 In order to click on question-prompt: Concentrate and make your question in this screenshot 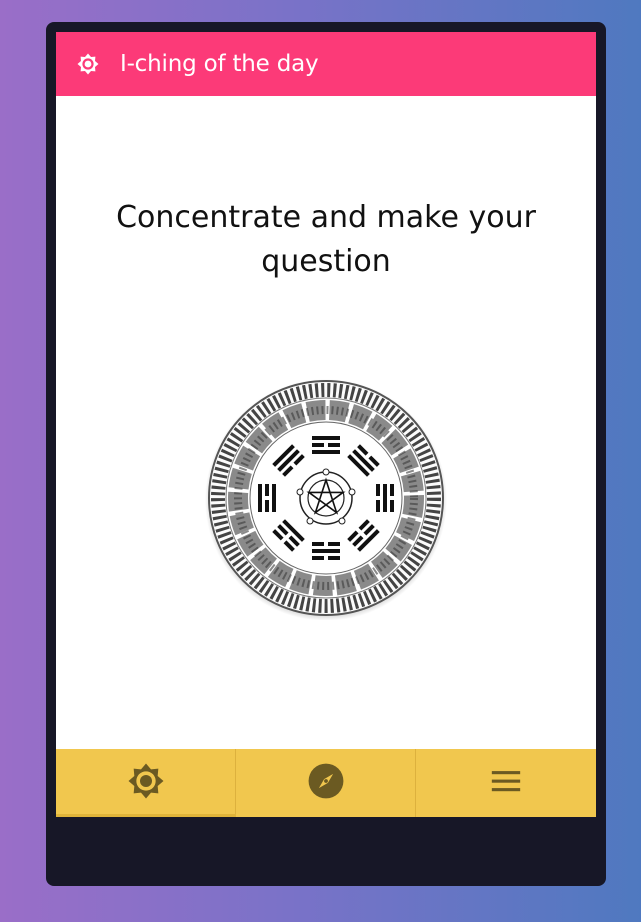, I will do `click(326, 239)`.